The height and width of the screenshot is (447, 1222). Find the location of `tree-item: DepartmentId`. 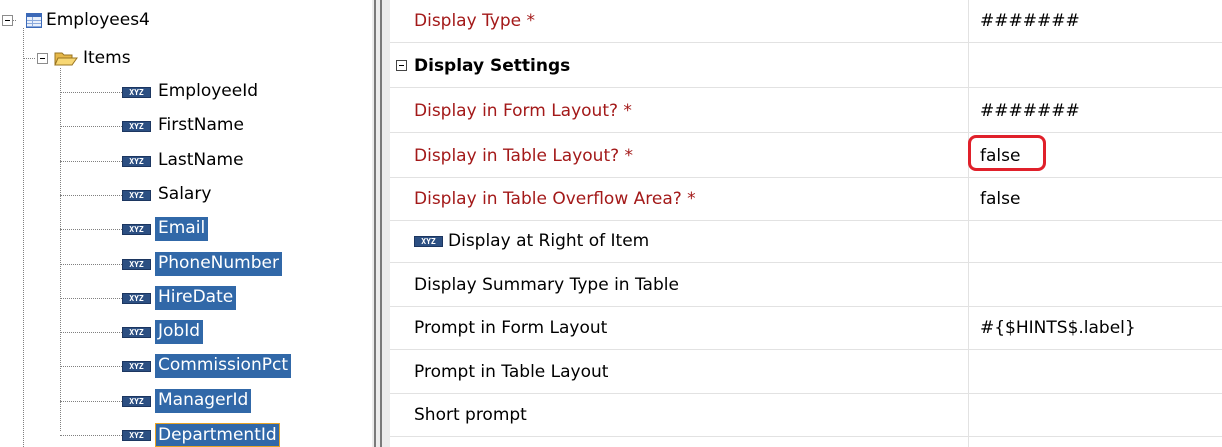

tree-item: DepartmentId is located at coordinates (217, 435).